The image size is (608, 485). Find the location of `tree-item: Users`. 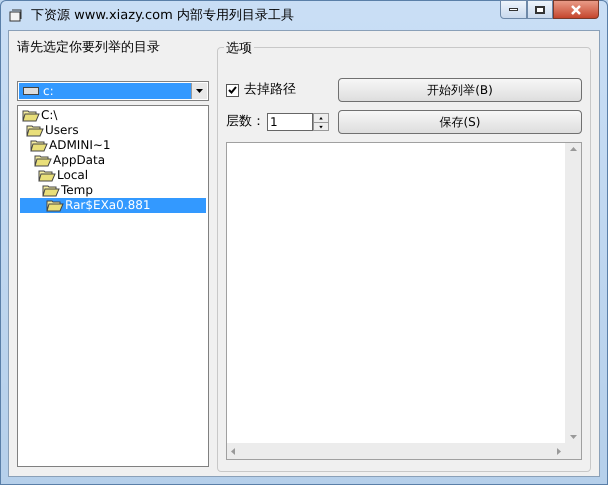

tree-item: Users is located at coordinates (113, 130).